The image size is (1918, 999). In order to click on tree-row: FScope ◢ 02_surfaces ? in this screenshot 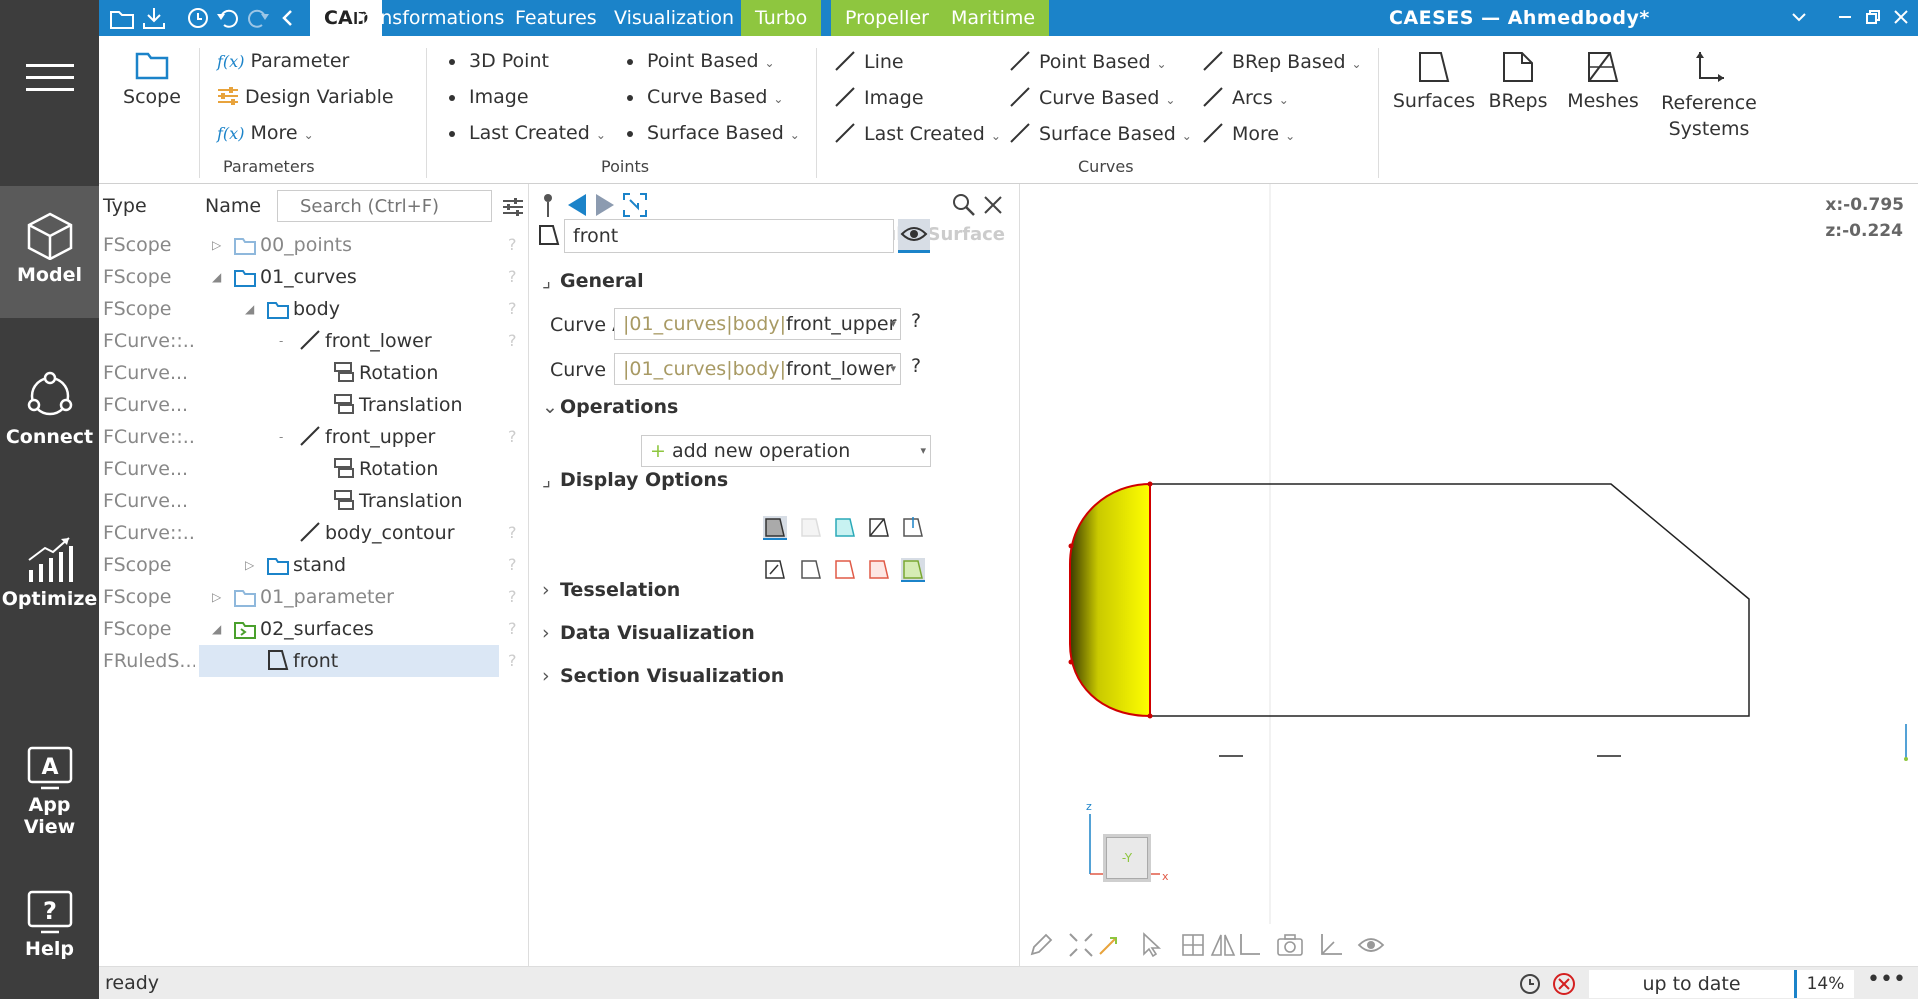, I will do `click(314, 629)`.